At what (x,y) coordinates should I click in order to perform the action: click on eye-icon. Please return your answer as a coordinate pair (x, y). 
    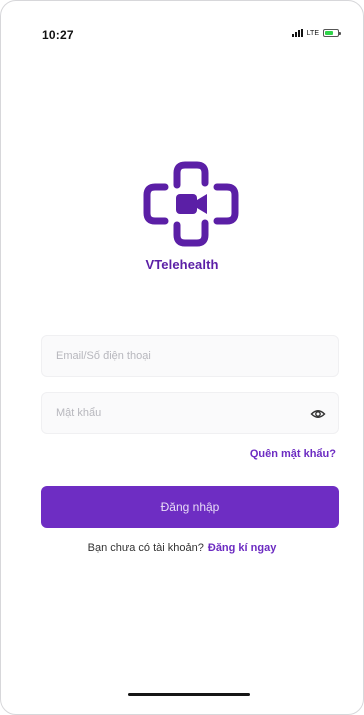
    Looking at the image, I should click on (318, 414).